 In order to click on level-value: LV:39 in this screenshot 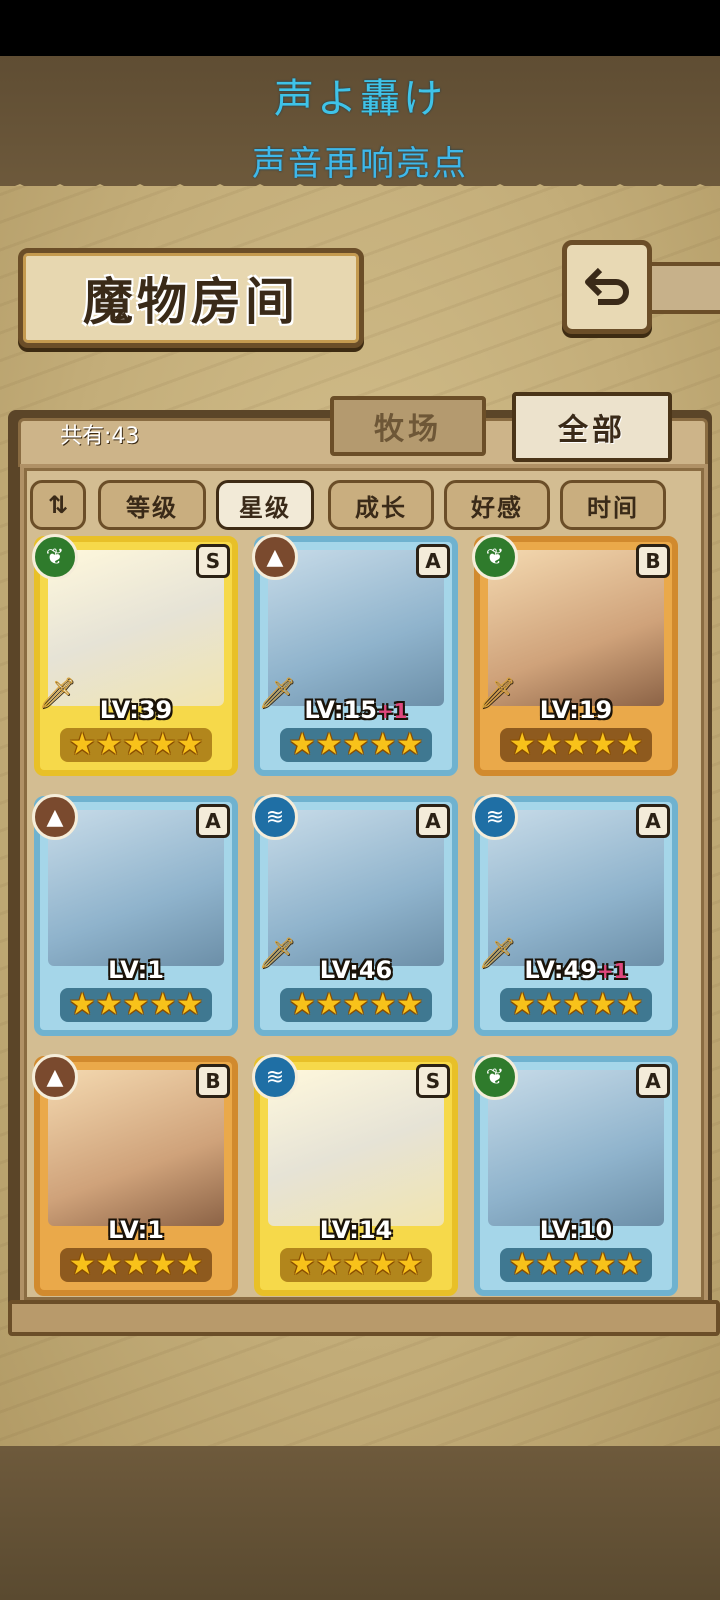, I will do `click(136, 710)`.